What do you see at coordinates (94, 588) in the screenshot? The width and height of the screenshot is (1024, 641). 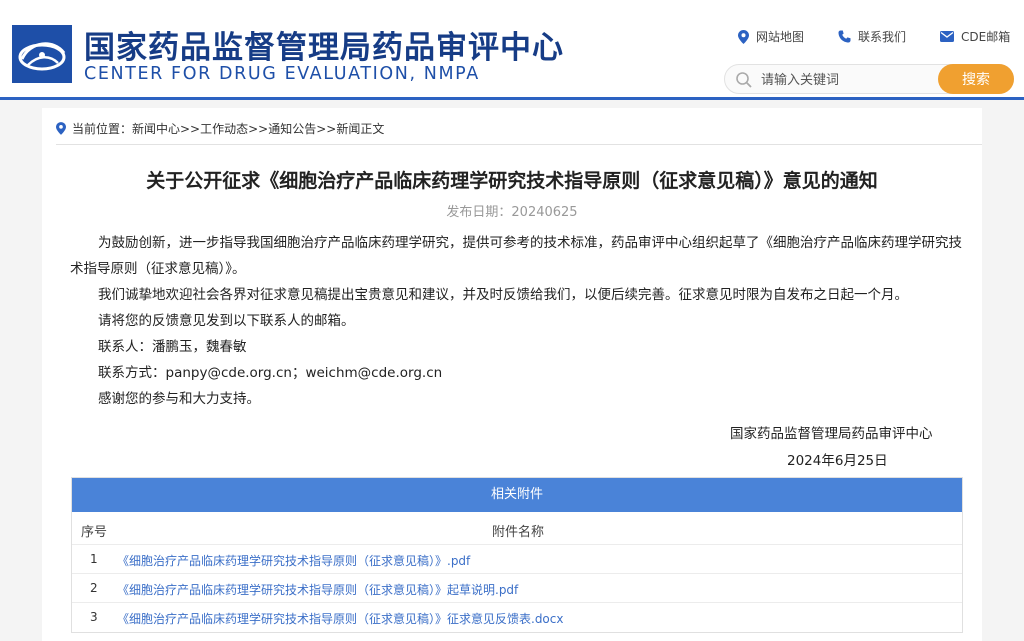 I see `row-number: 2` at bounding box center [94, 588].